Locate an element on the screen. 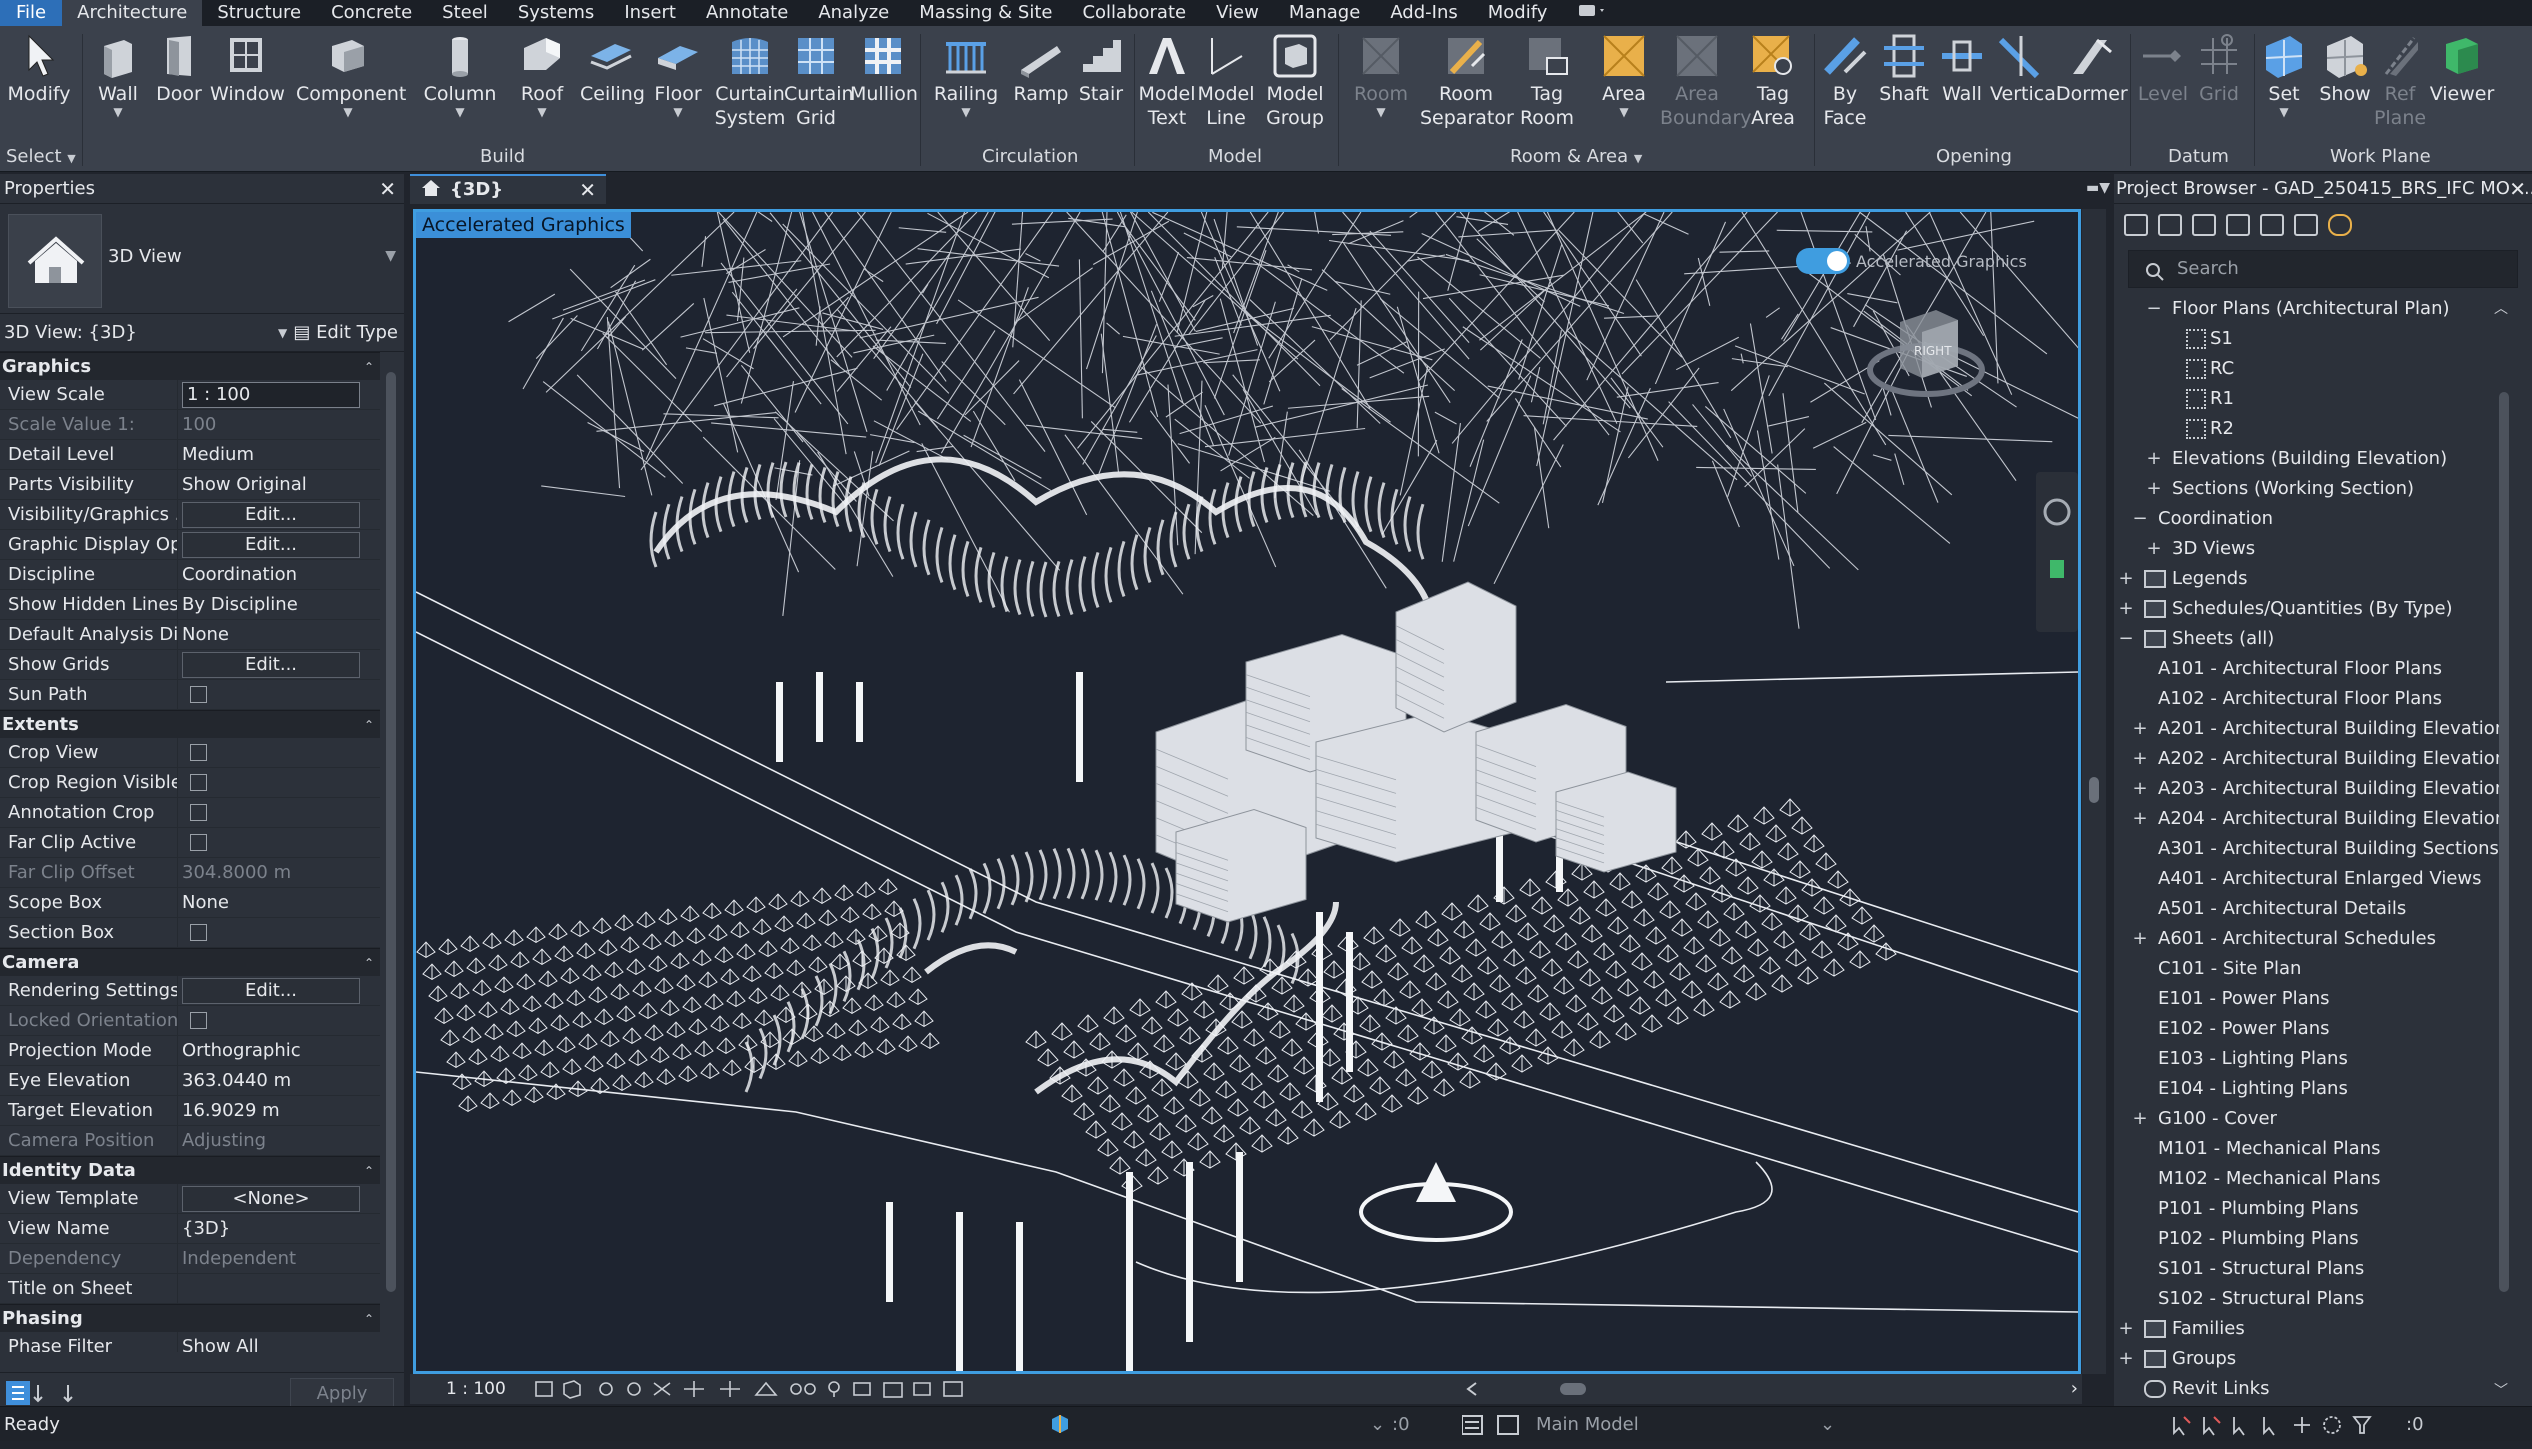 This screenshot has height=1449, width=2532. opening-wall-button: Wall is located at coordinates (1962, 69).